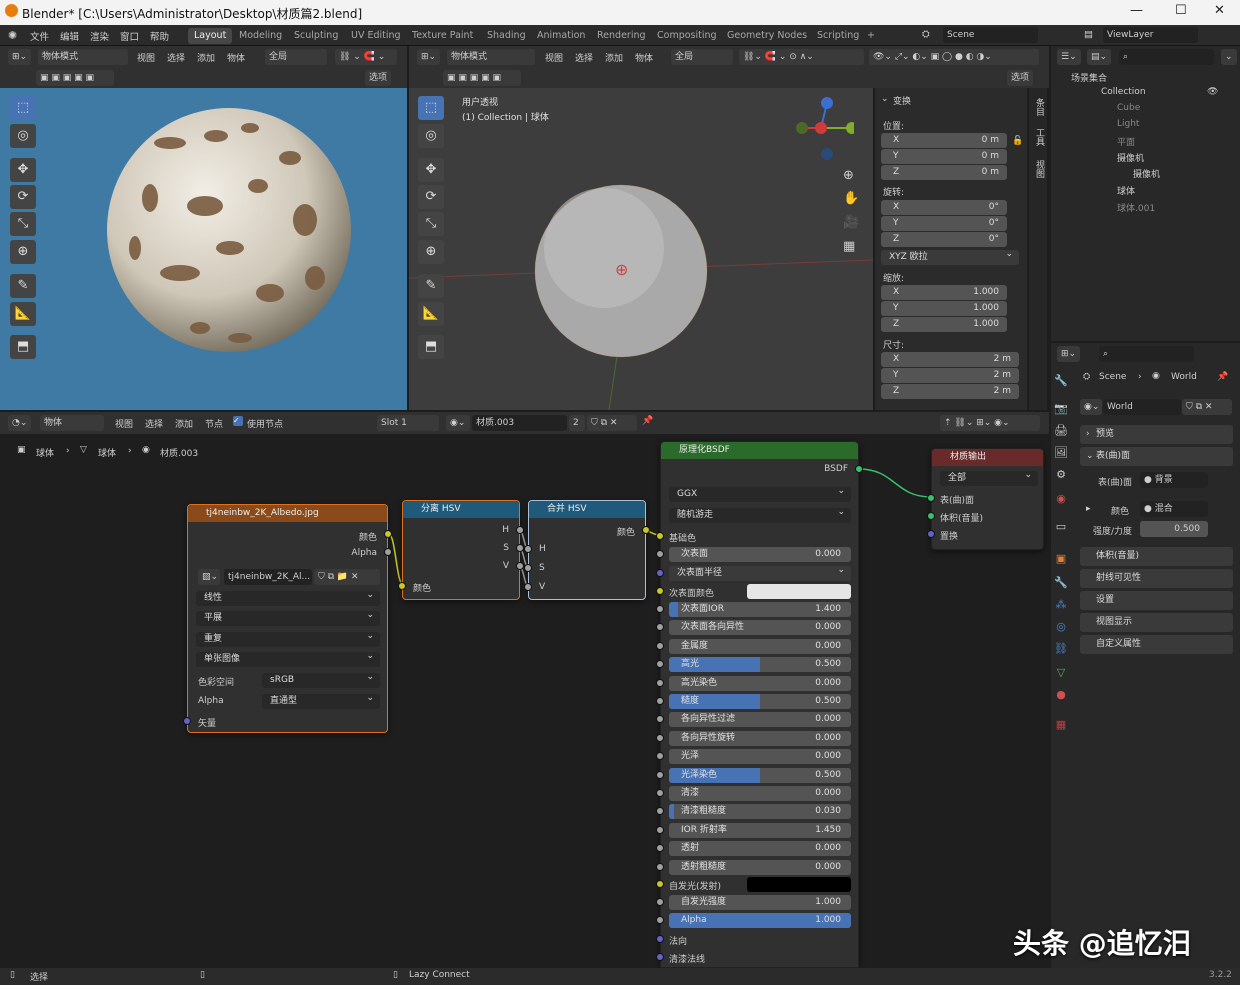  Describe the element at coordinates (944, 239) in the screenshot. I see `rotation-z-field: Z 0°` at that location.